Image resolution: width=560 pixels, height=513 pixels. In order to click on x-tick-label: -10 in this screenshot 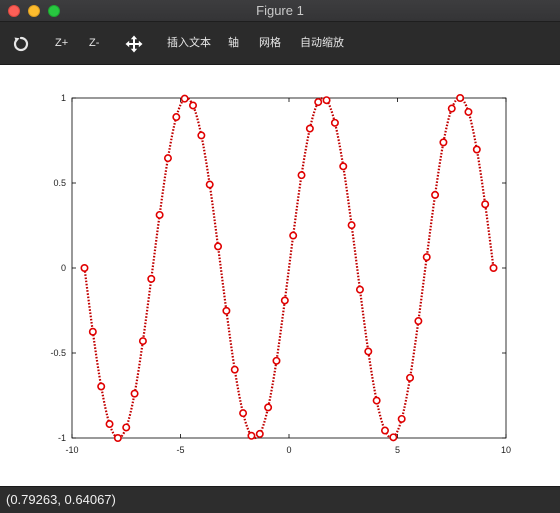, I will do `click(71, 450)`.